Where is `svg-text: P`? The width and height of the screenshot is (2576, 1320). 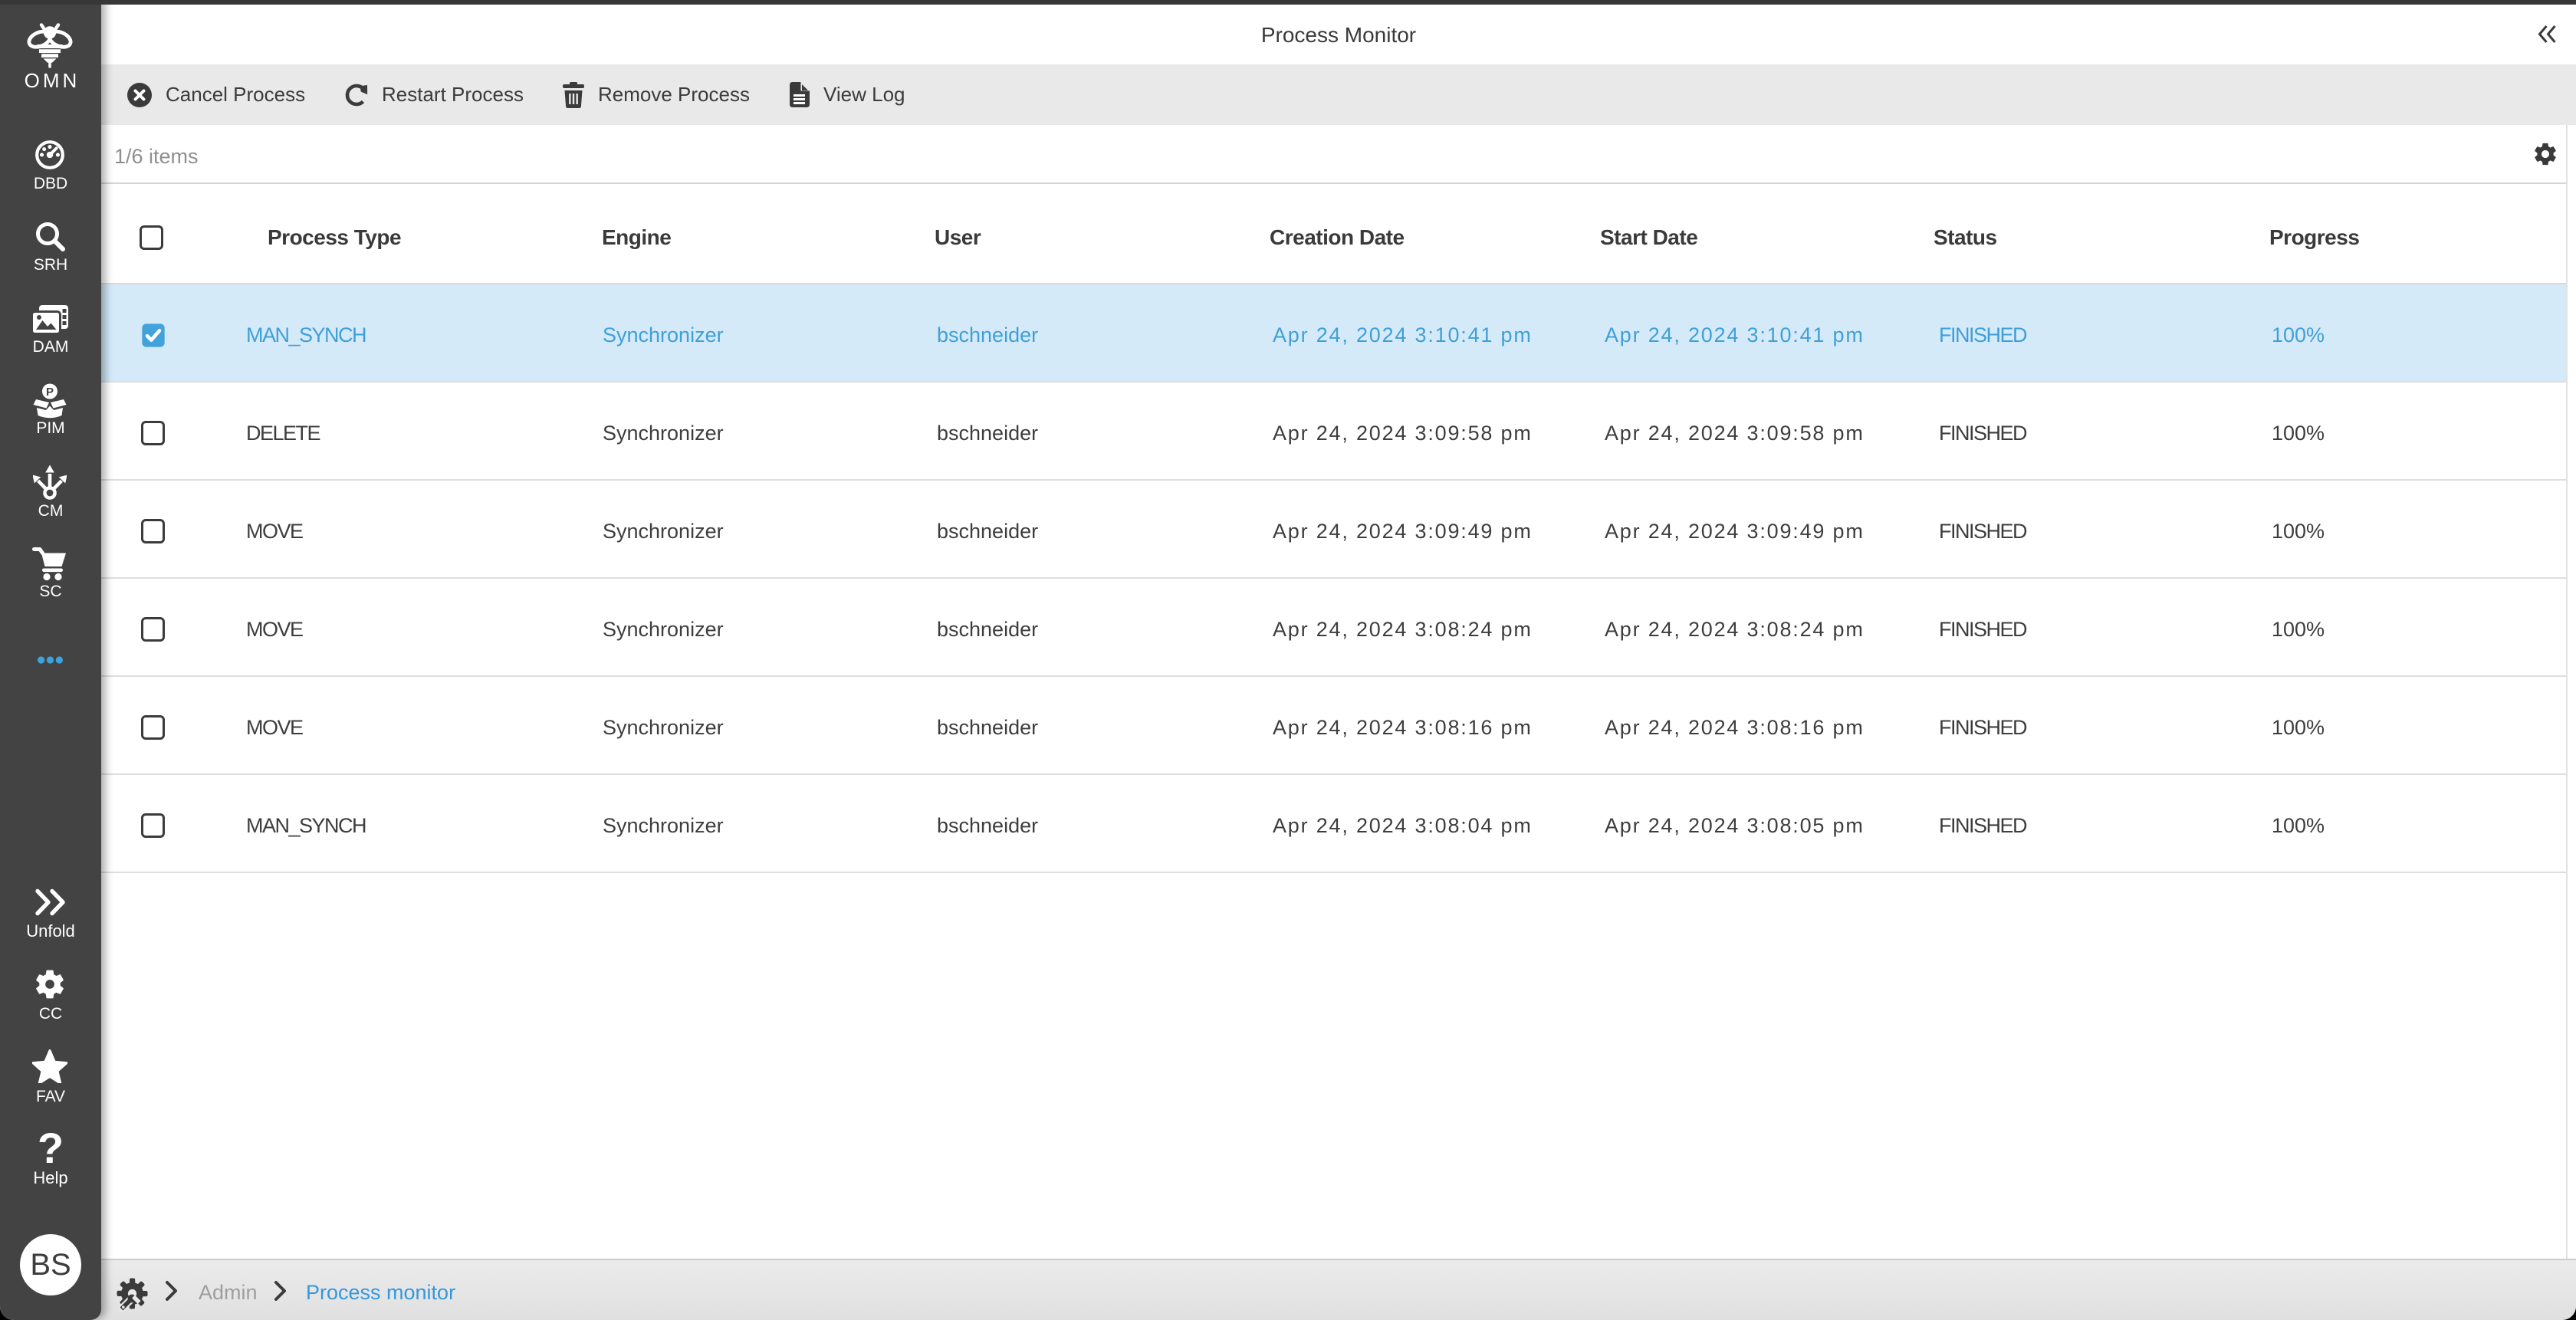
svg-text: P is located at coordinates (50, 392).